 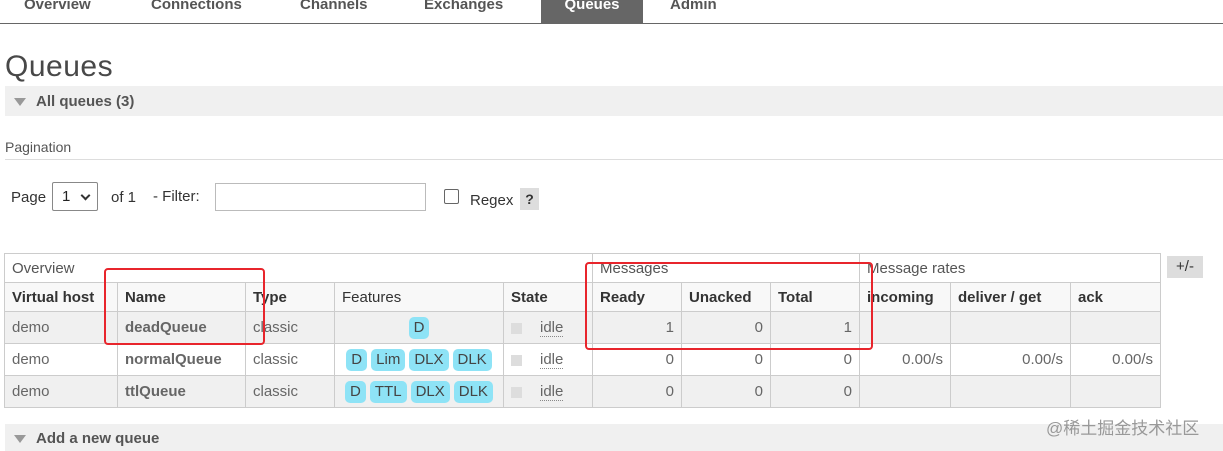 I want to click on cell-features: D Lim DLX DLK, so click(x=419, y=359).